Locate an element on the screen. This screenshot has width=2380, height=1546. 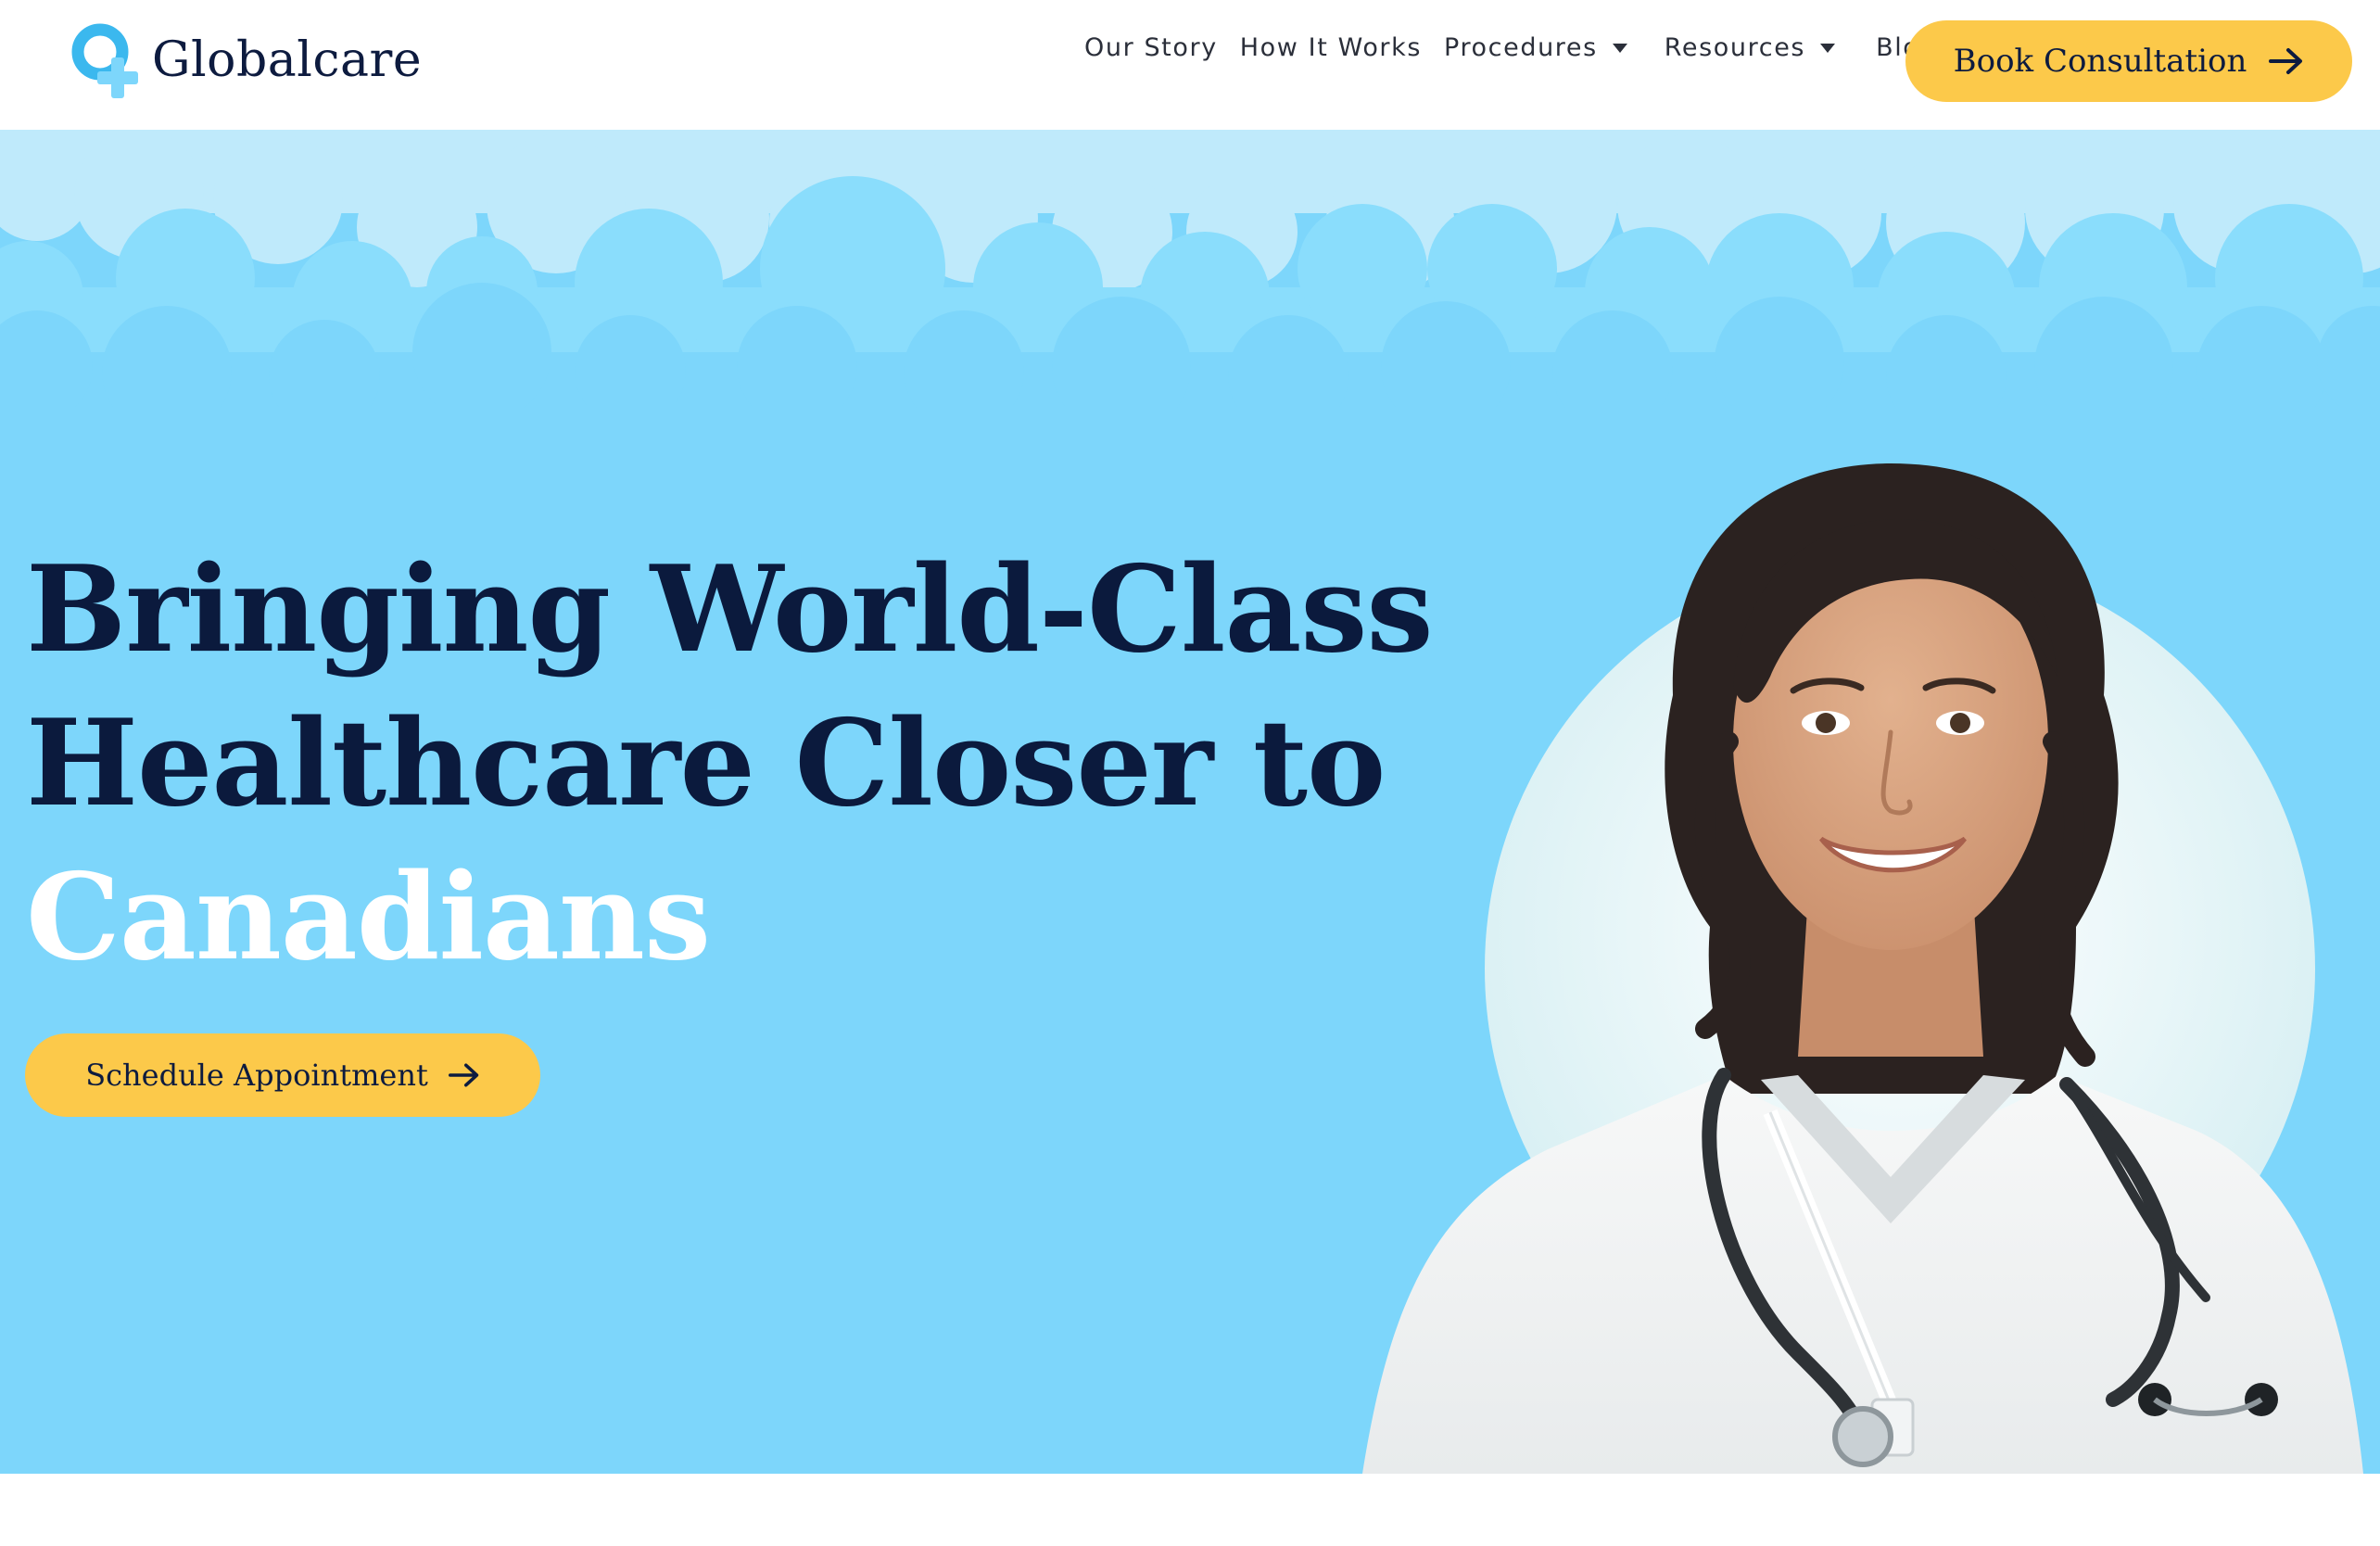
book-consultation-button: Book Consultation is located at coordinates (2128, 61).